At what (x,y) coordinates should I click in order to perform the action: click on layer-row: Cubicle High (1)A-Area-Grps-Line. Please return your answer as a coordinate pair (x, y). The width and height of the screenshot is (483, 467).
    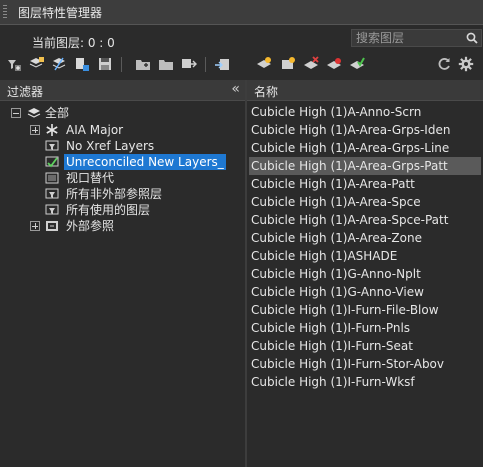
    Looking at the image, I should click on (365, 148).